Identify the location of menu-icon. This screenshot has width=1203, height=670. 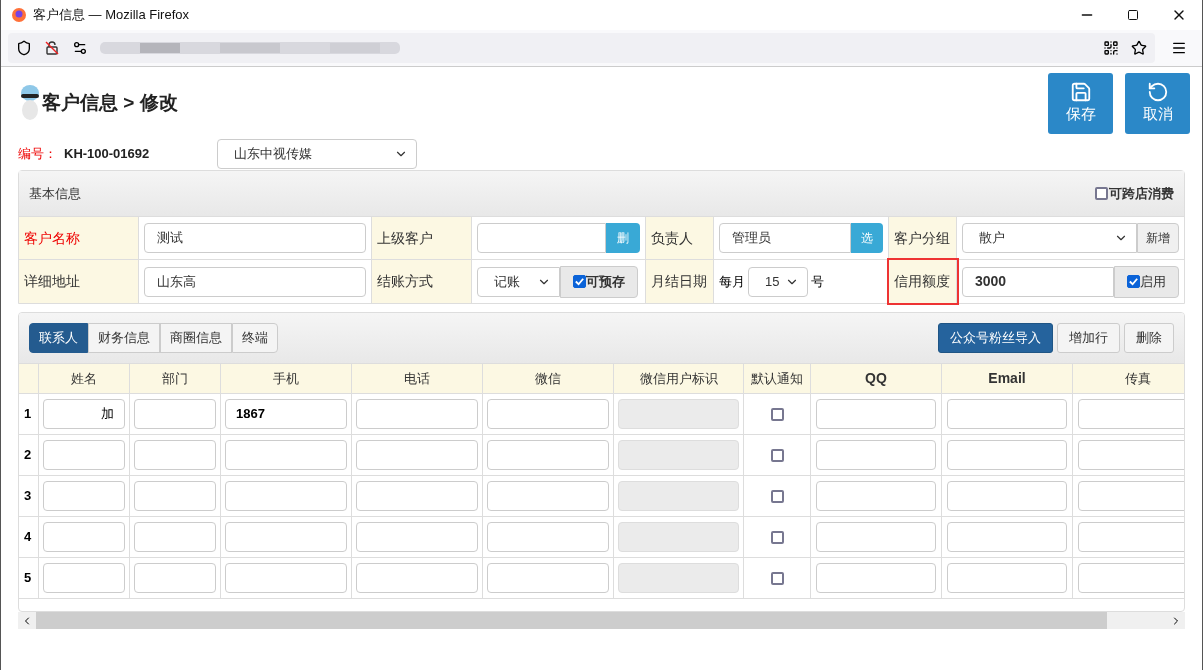
(1179, 48).